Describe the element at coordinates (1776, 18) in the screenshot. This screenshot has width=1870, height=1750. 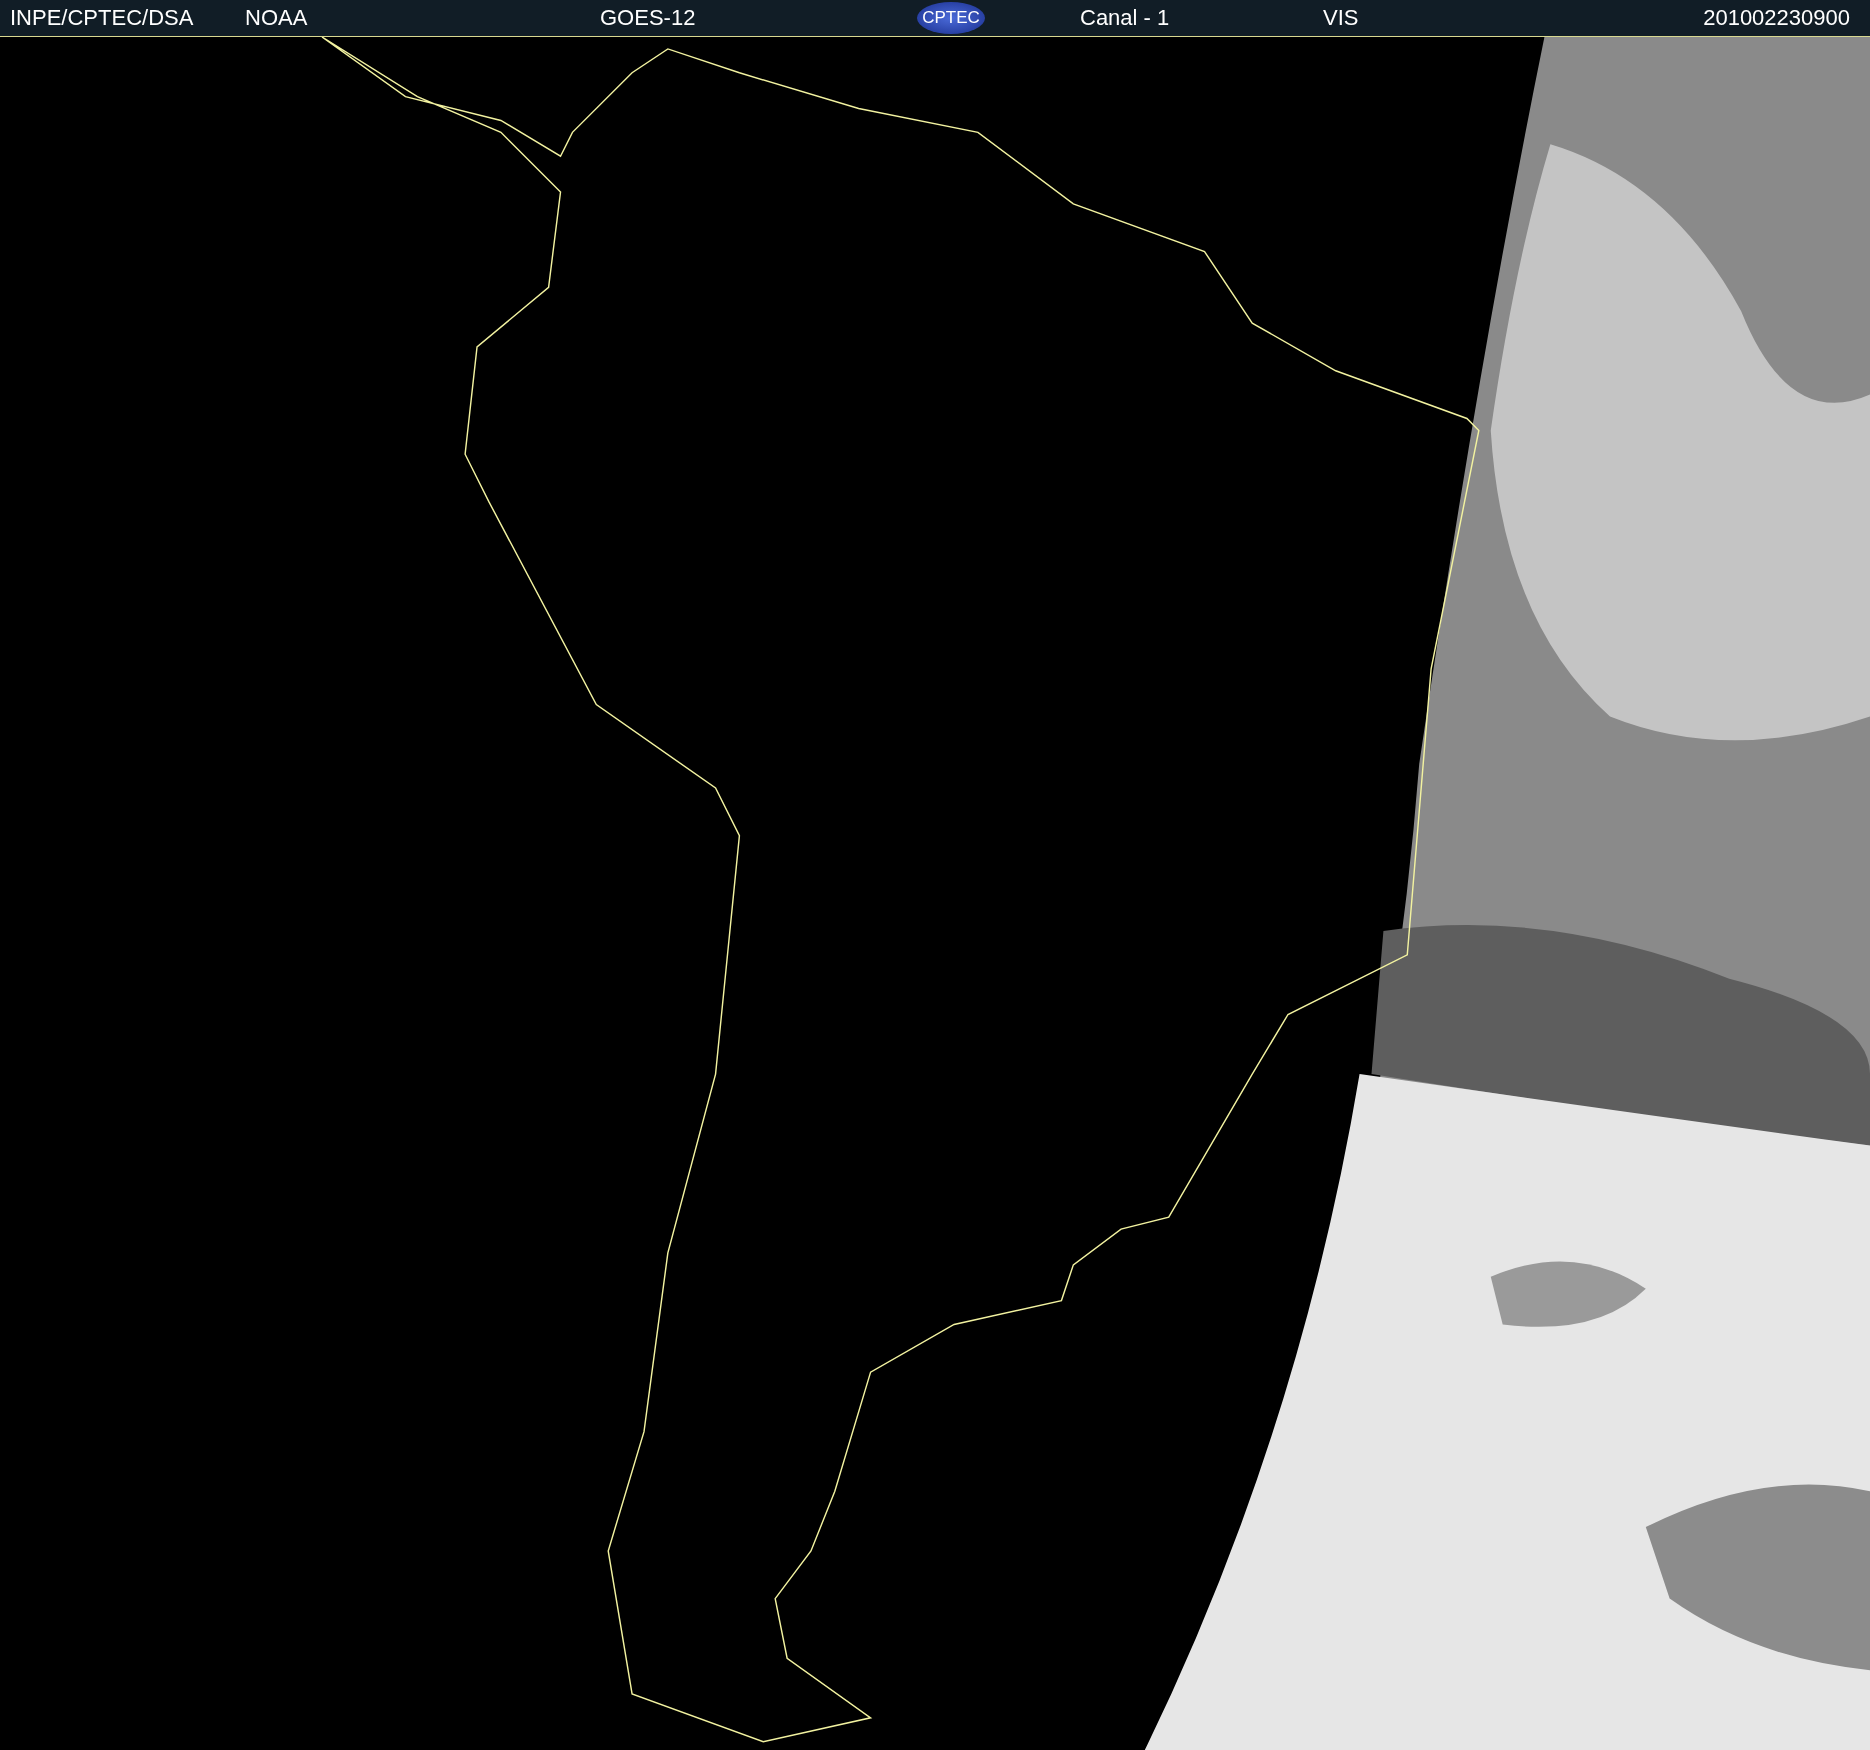
I see `timestamp-label: 201002230900` at that location.